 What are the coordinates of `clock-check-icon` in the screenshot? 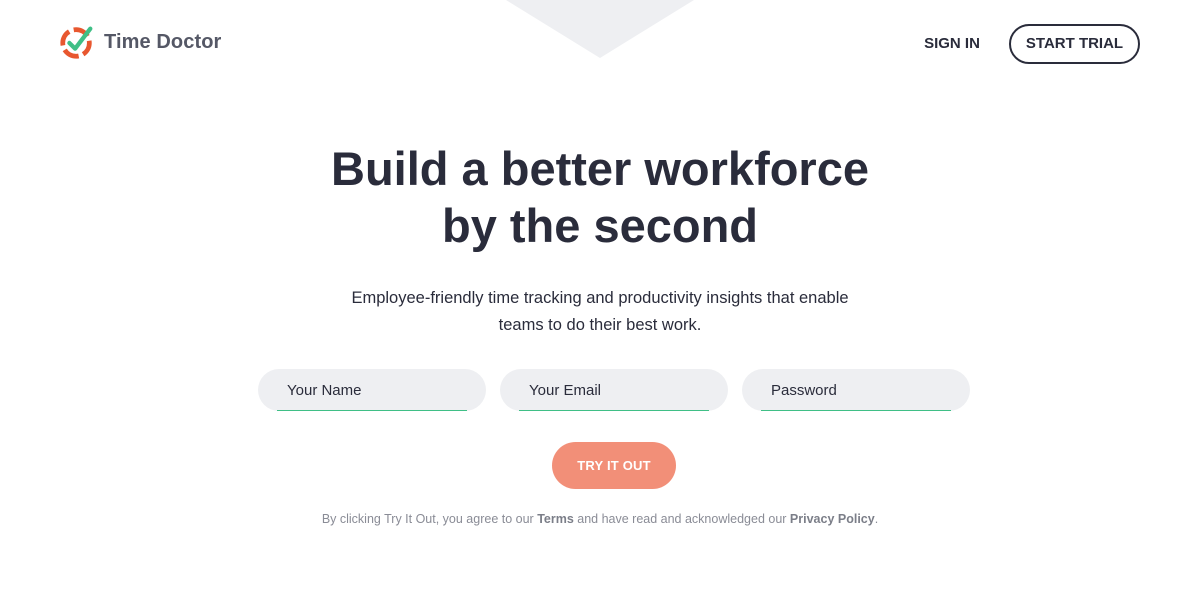 It's located at (76, 42).